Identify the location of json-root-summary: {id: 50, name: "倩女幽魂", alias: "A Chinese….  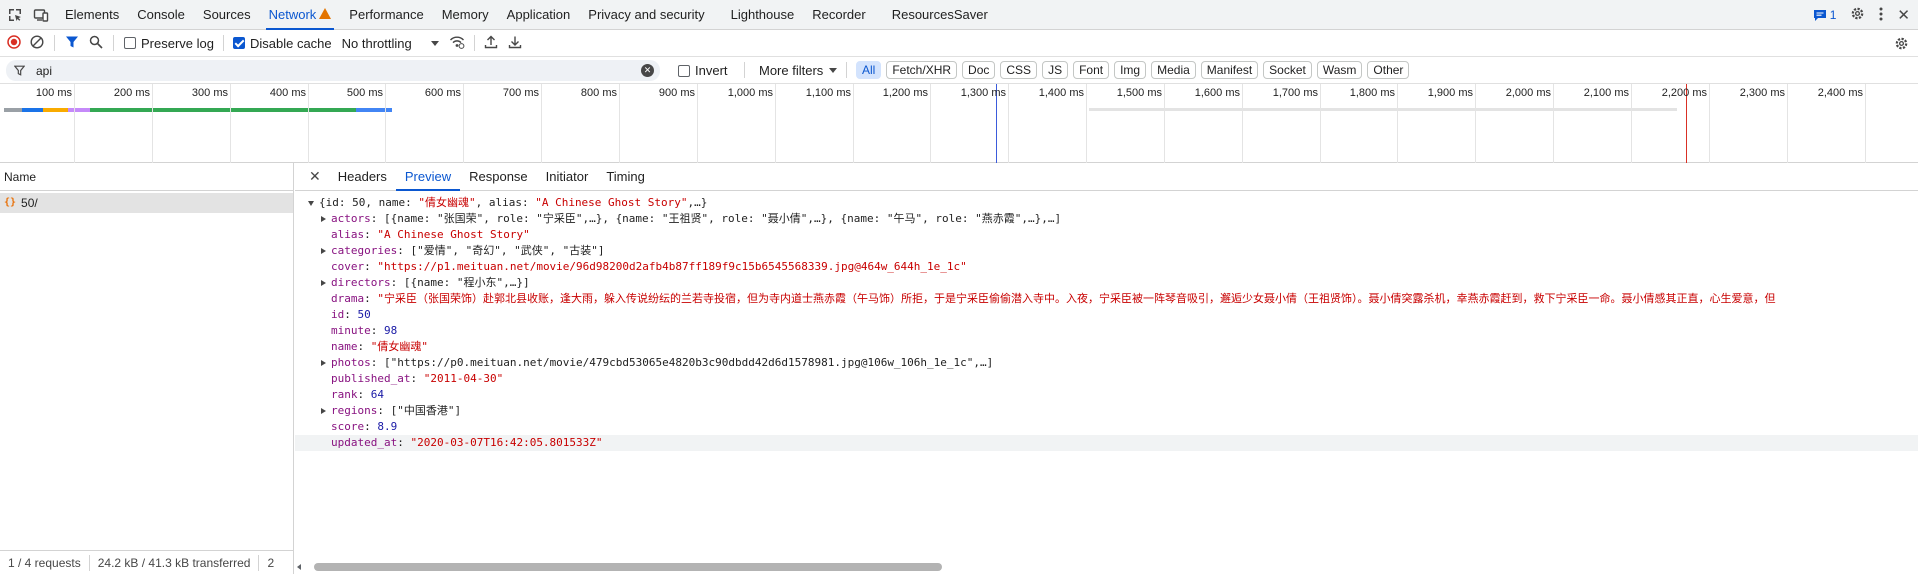
(1106, 203).